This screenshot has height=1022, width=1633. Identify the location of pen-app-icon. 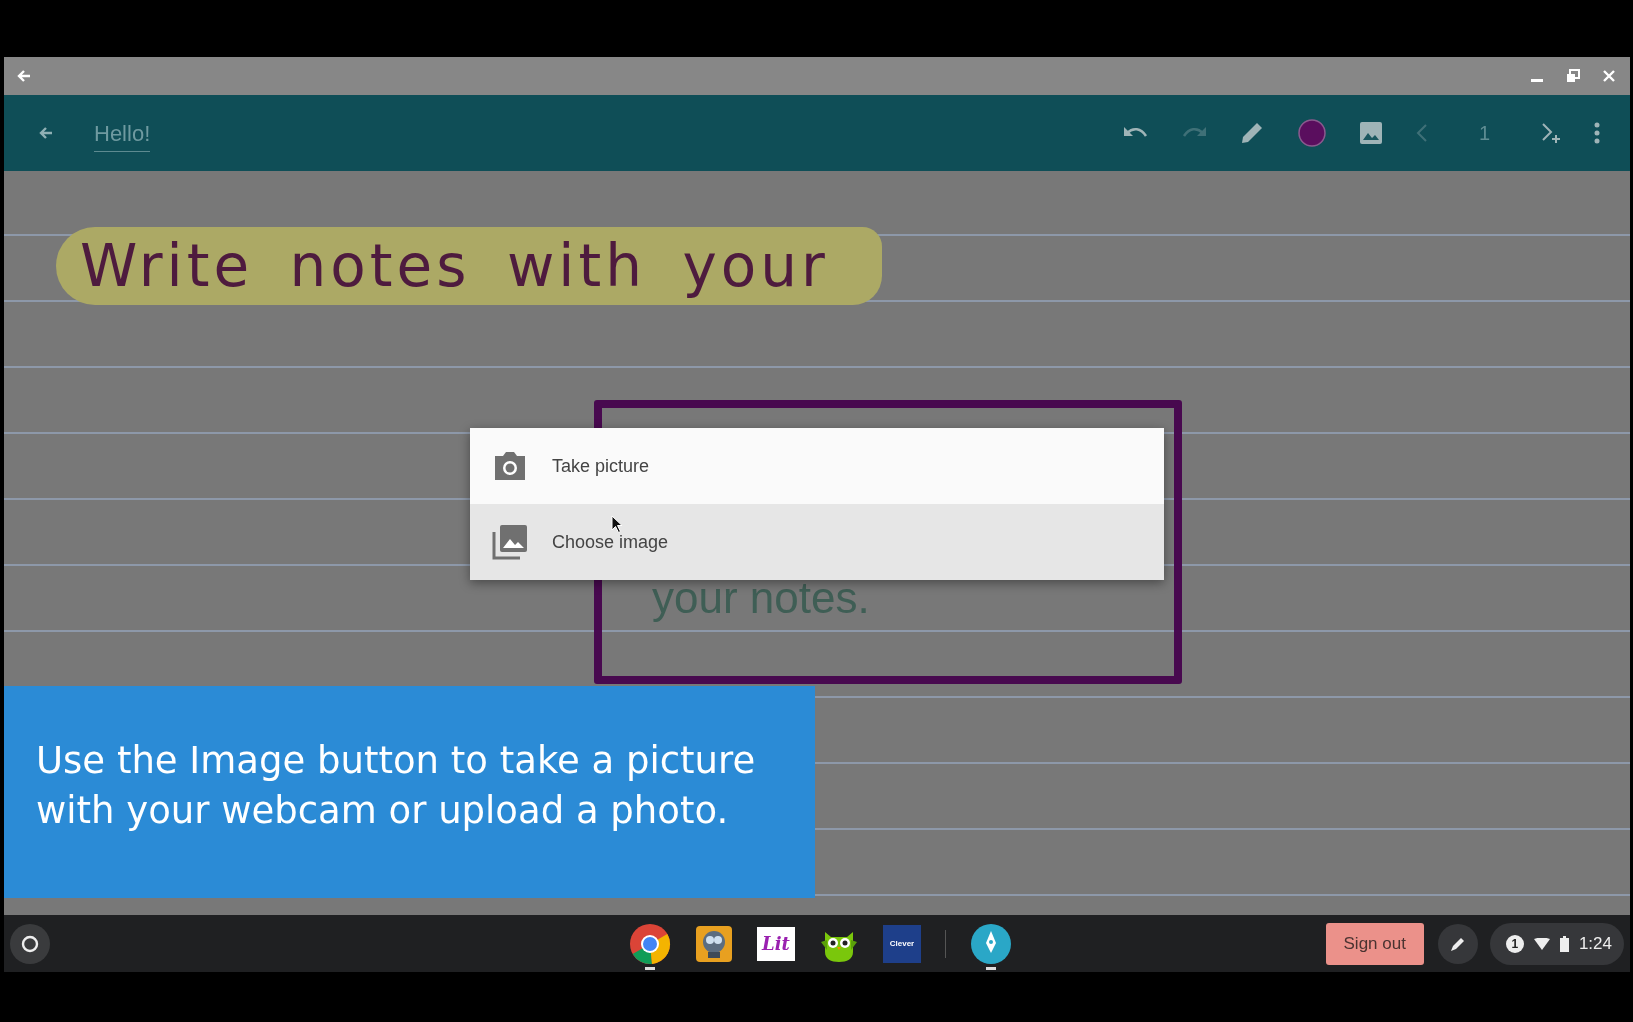
(991, 943).